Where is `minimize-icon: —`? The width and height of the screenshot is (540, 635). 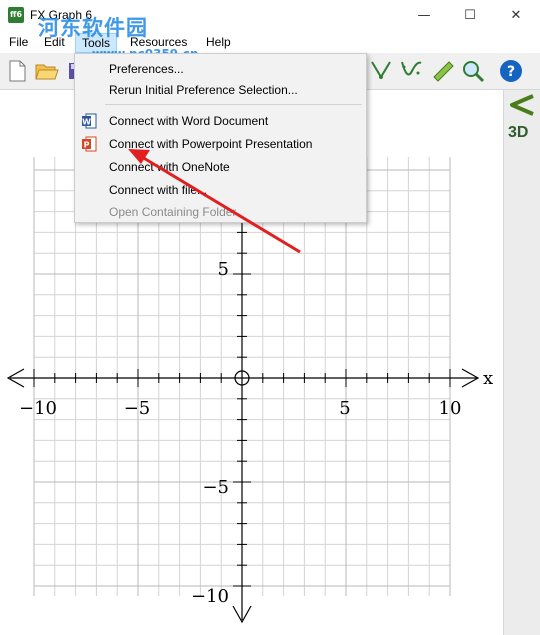
minimize-icon: — is located at coordinates (424, 15).